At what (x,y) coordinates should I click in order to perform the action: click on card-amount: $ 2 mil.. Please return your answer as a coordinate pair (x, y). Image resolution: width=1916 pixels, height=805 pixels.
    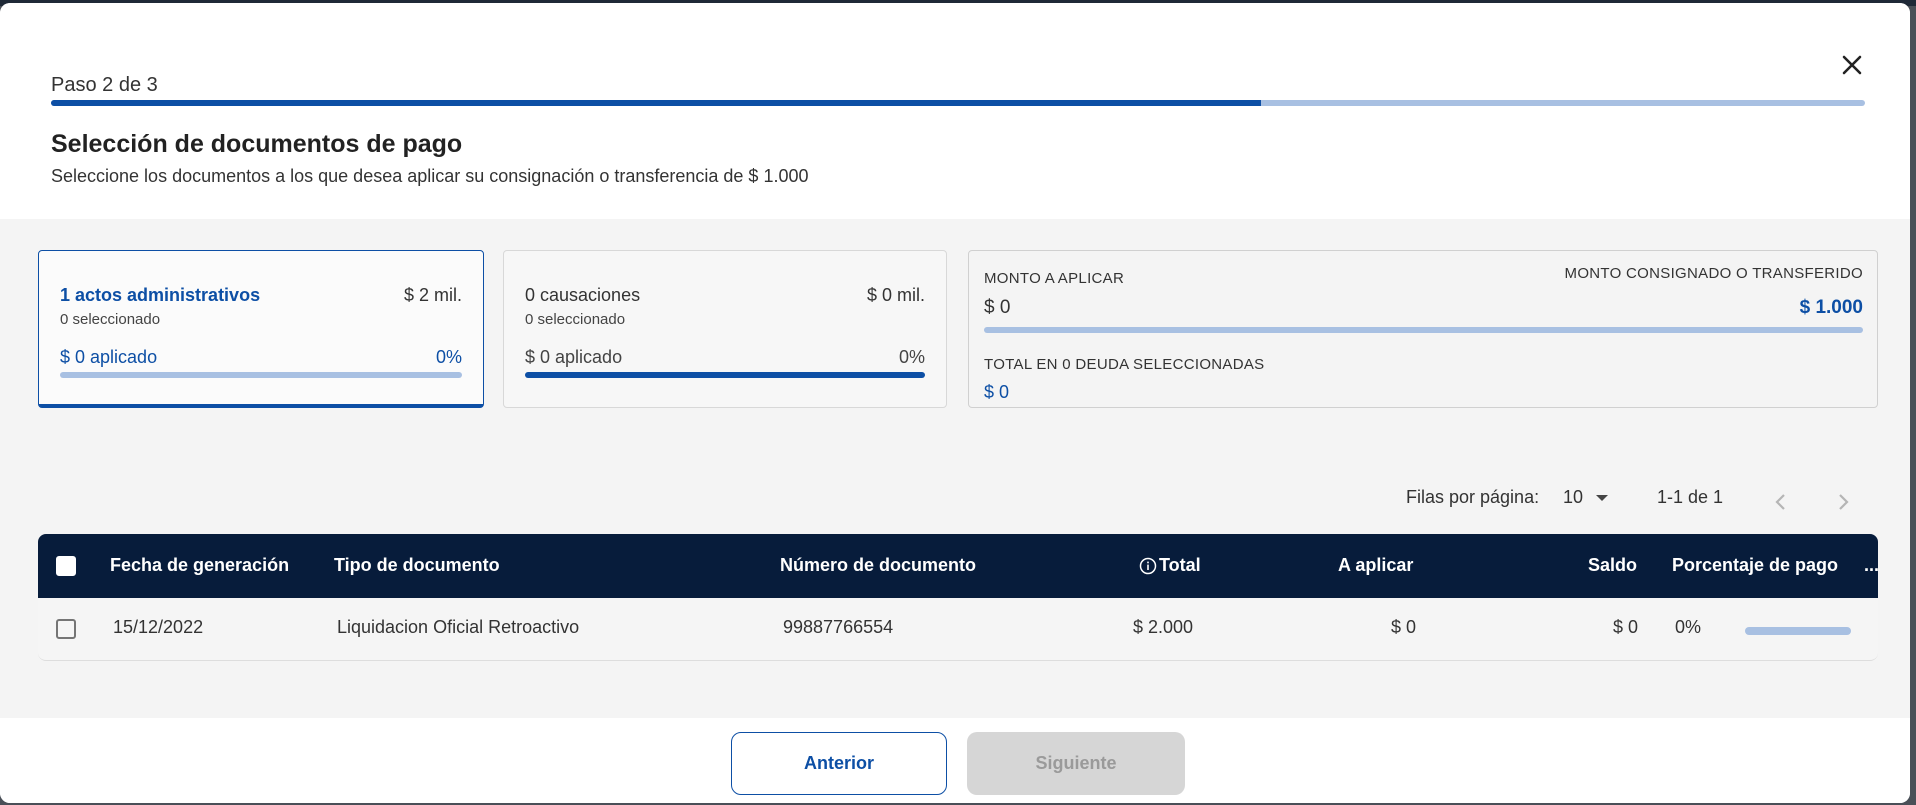
    Looking at the image, I should click on (432, 295).